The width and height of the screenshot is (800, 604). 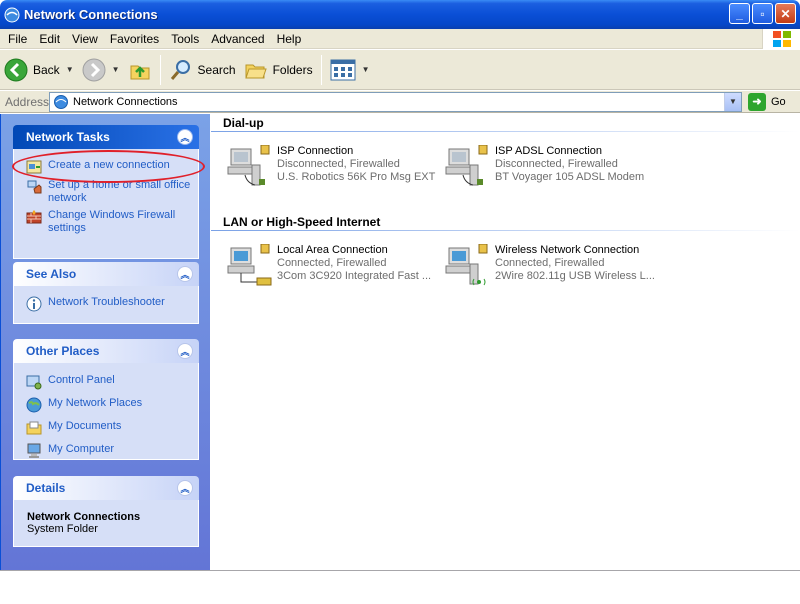 What do you see at coordinates (778, 101) in the screenshot?
I see `go-label: Go` at bounding box center [778, 101].